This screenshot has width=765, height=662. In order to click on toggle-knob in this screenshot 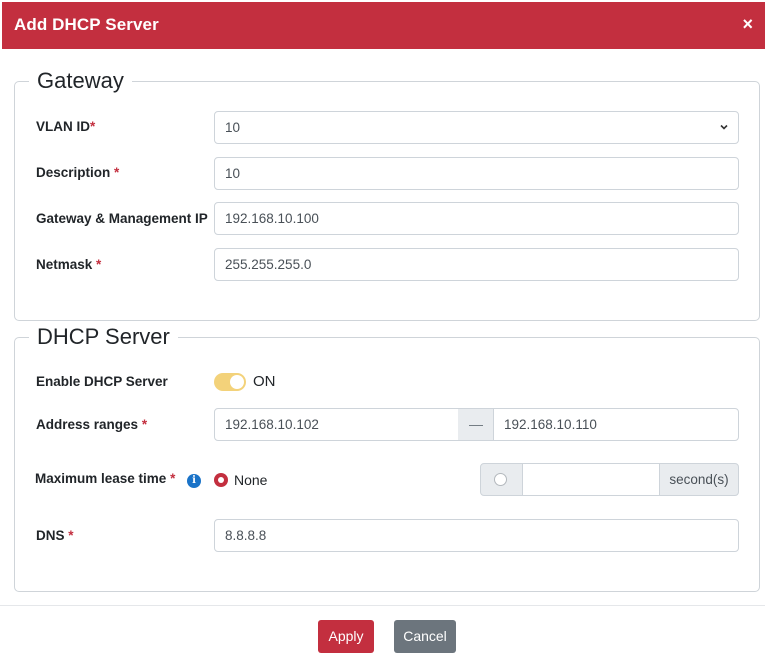, I will do `click(237, 382)`.